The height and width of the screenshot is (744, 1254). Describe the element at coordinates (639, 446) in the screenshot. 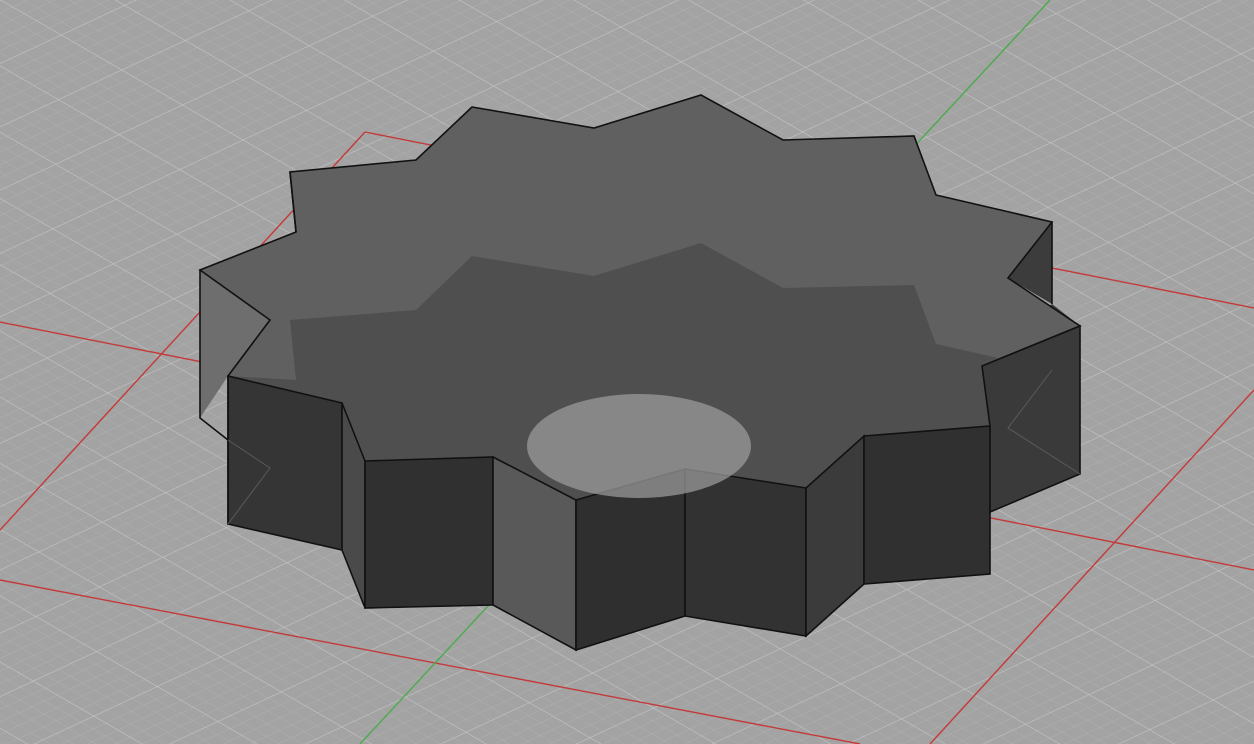

I see `gear-center-highlight` at that location.